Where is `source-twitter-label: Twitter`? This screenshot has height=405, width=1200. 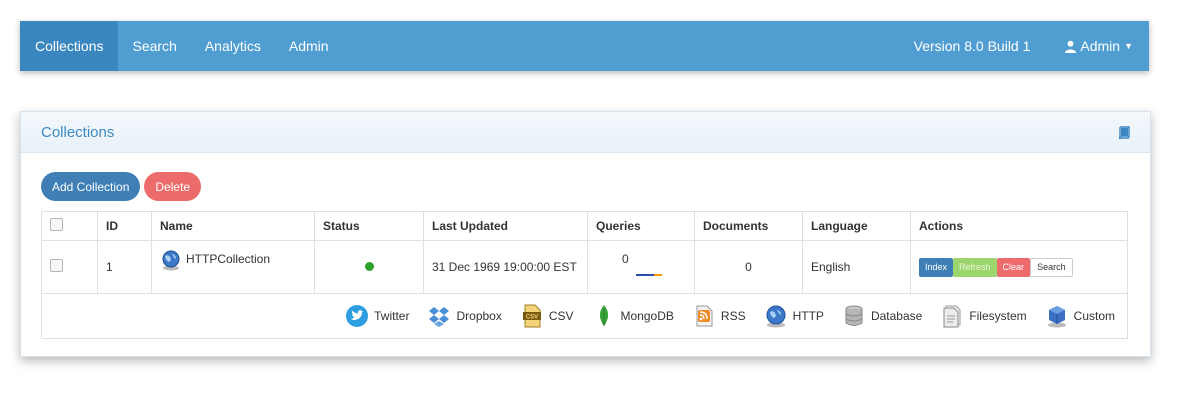
source-twitter-label: Twitter is located at coordinates (392, 316).